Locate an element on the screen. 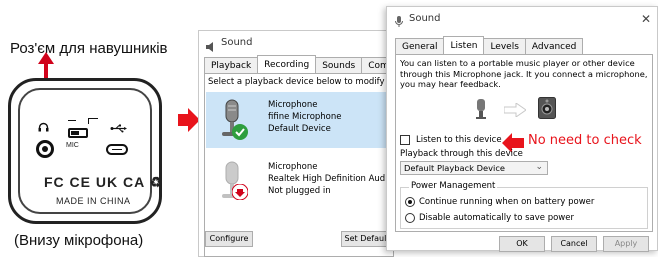  power-option-disable: Disable automatically to save power is located at coordinates (496, 218).